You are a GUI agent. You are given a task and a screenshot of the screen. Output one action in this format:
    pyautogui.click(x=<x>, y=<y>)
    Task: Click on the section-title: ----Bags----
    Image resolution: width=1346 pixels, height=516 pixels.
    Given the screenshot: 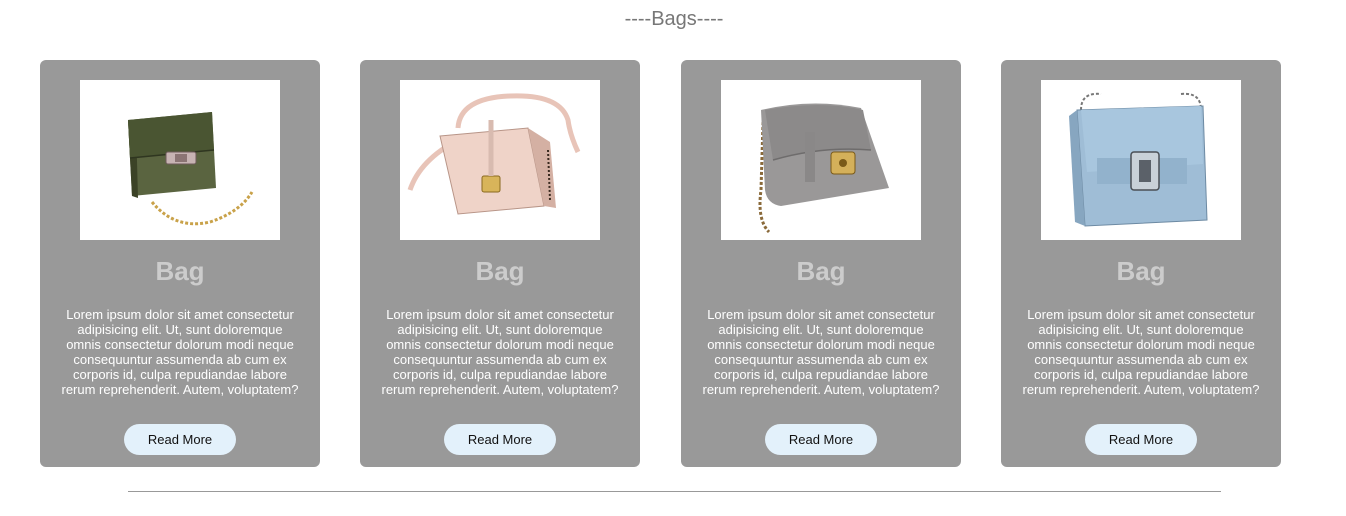 What is the action you would take?
    pyautogui.click(x=674, y=19)
    